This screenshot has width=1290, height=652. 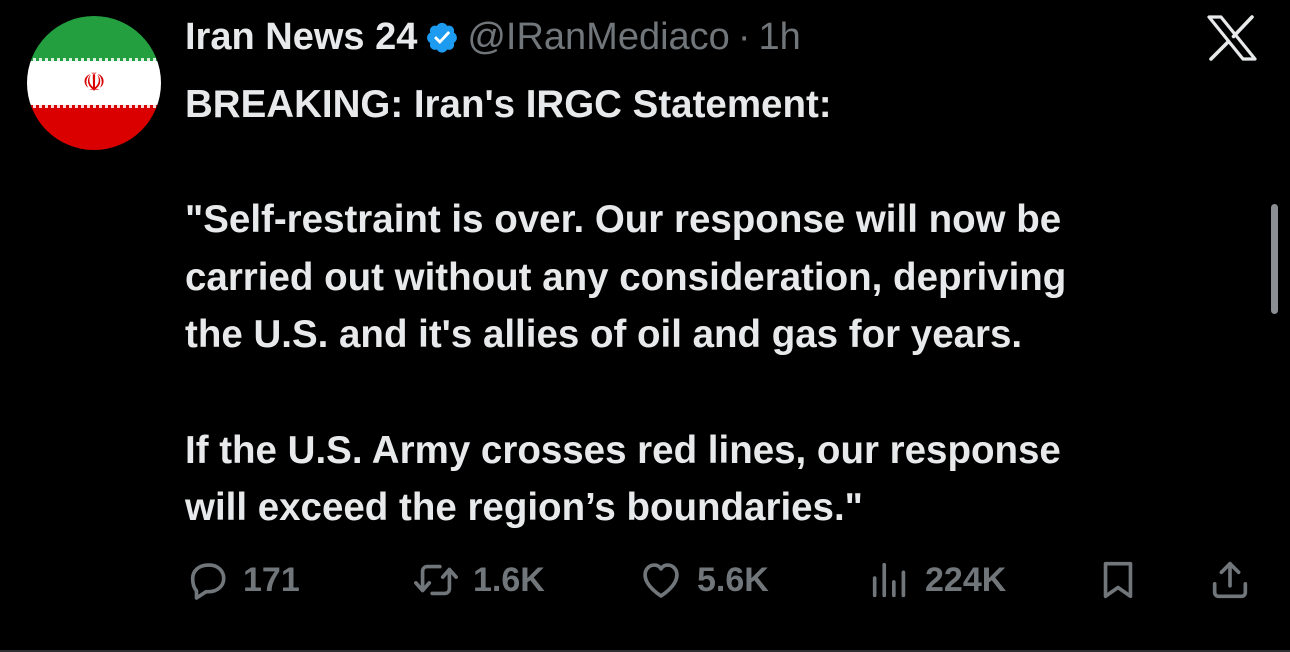 I want to click on bookmark-button, so click(x=1118, y=580).